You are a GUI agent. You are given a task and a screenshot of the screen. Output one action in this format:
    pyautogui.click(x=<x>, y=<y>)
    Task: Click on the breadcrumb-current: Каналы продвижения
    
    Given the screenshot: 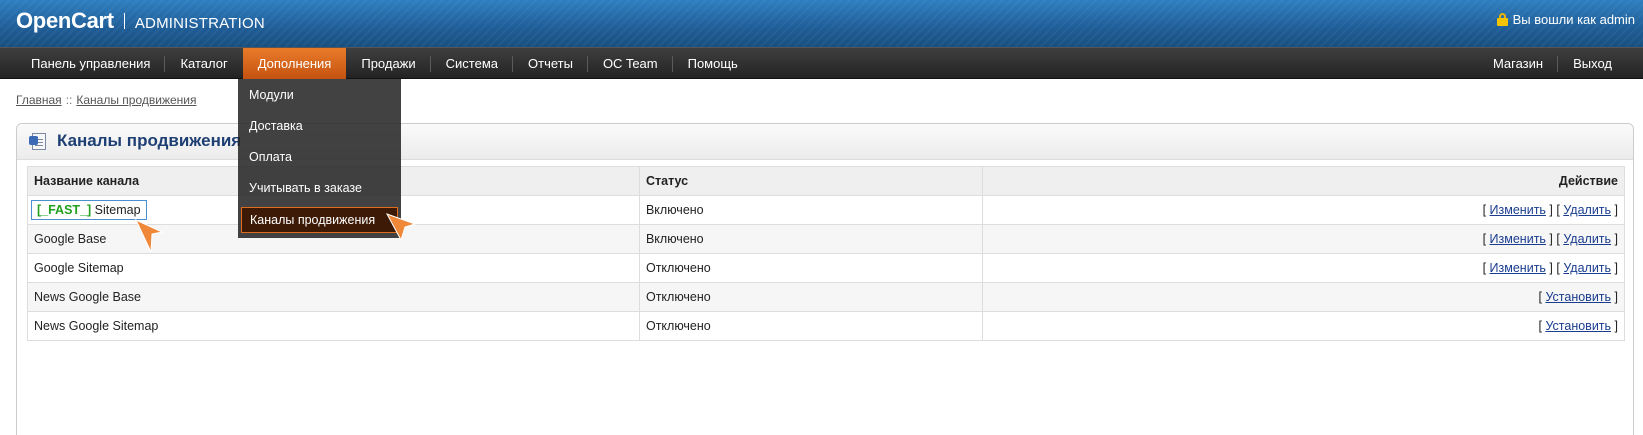 What is the action you would take?
    pyautogui.click(x=136, y=100)
    